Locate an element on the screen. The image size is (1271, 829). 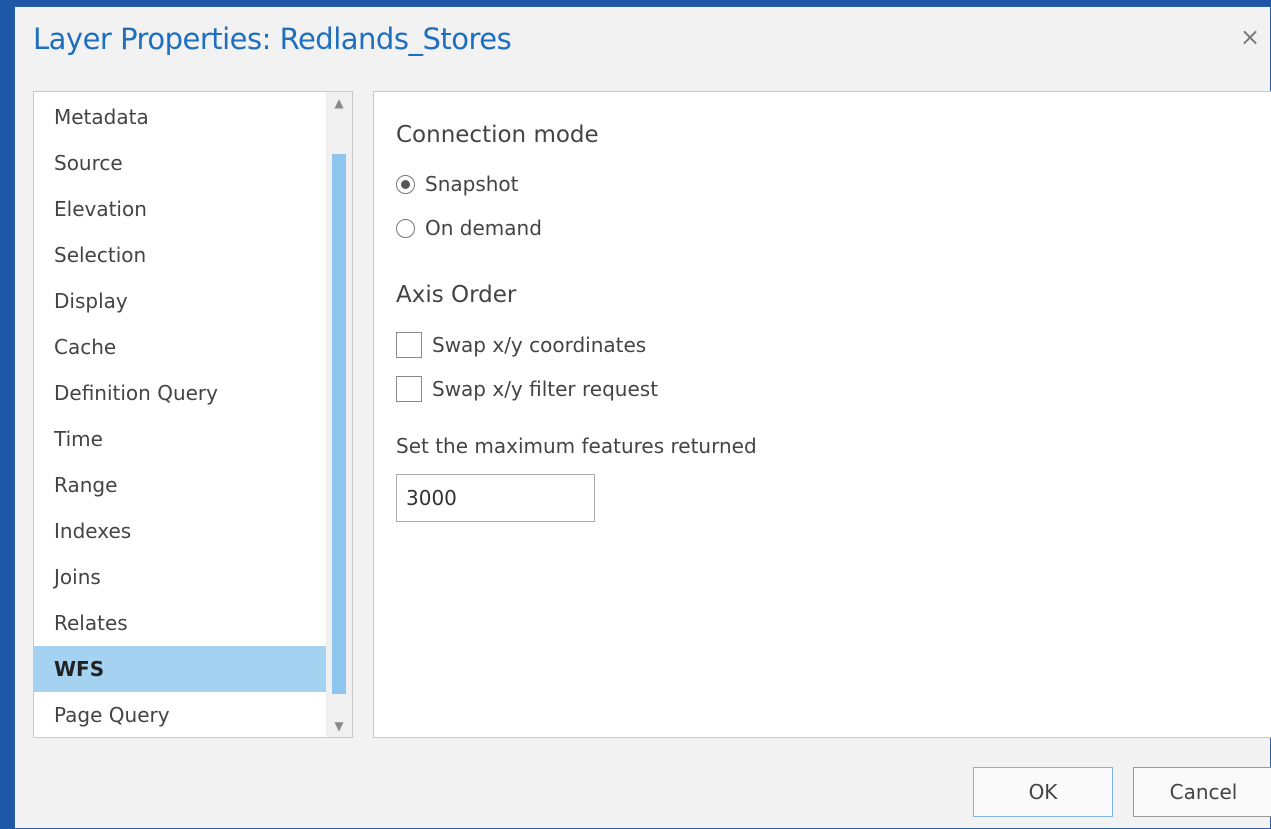
nav-item-source: Source is located at coordinates (180, 163).